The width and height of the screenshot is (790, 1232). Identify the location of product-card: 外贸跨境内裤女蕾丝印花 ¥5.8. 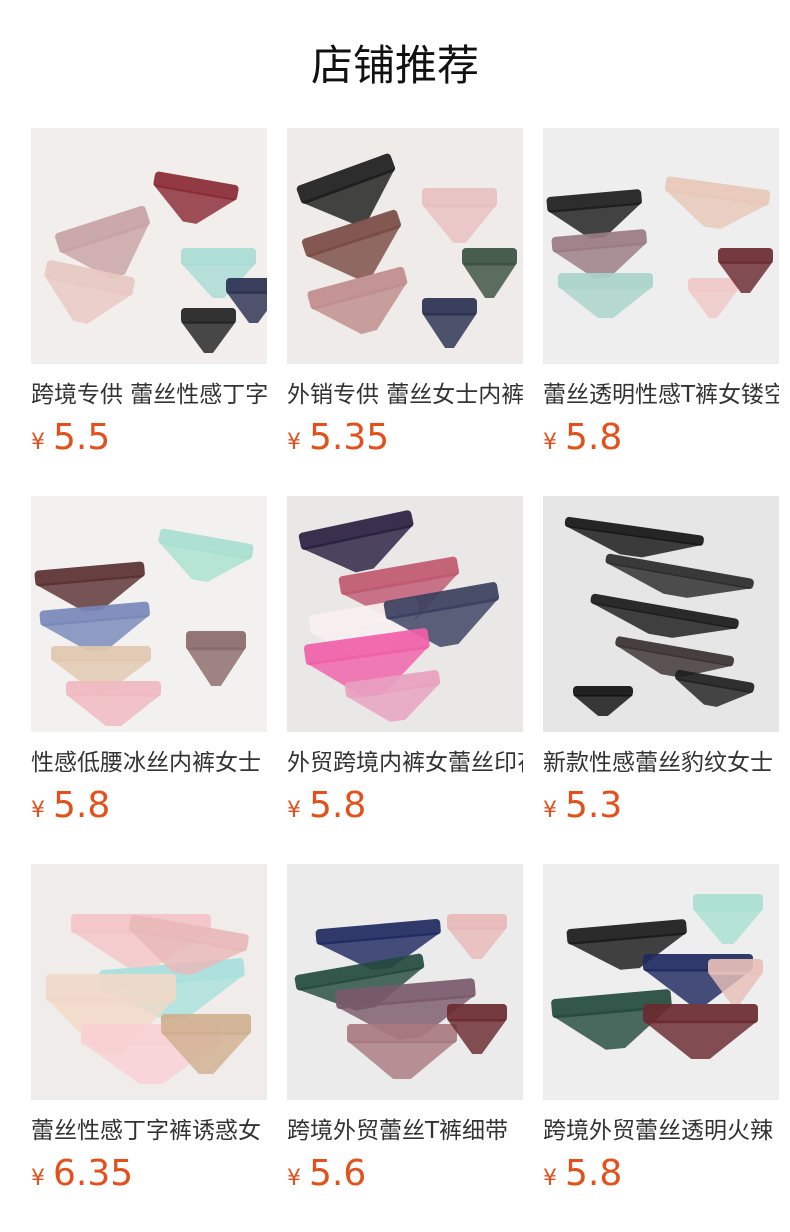
(405, 674).